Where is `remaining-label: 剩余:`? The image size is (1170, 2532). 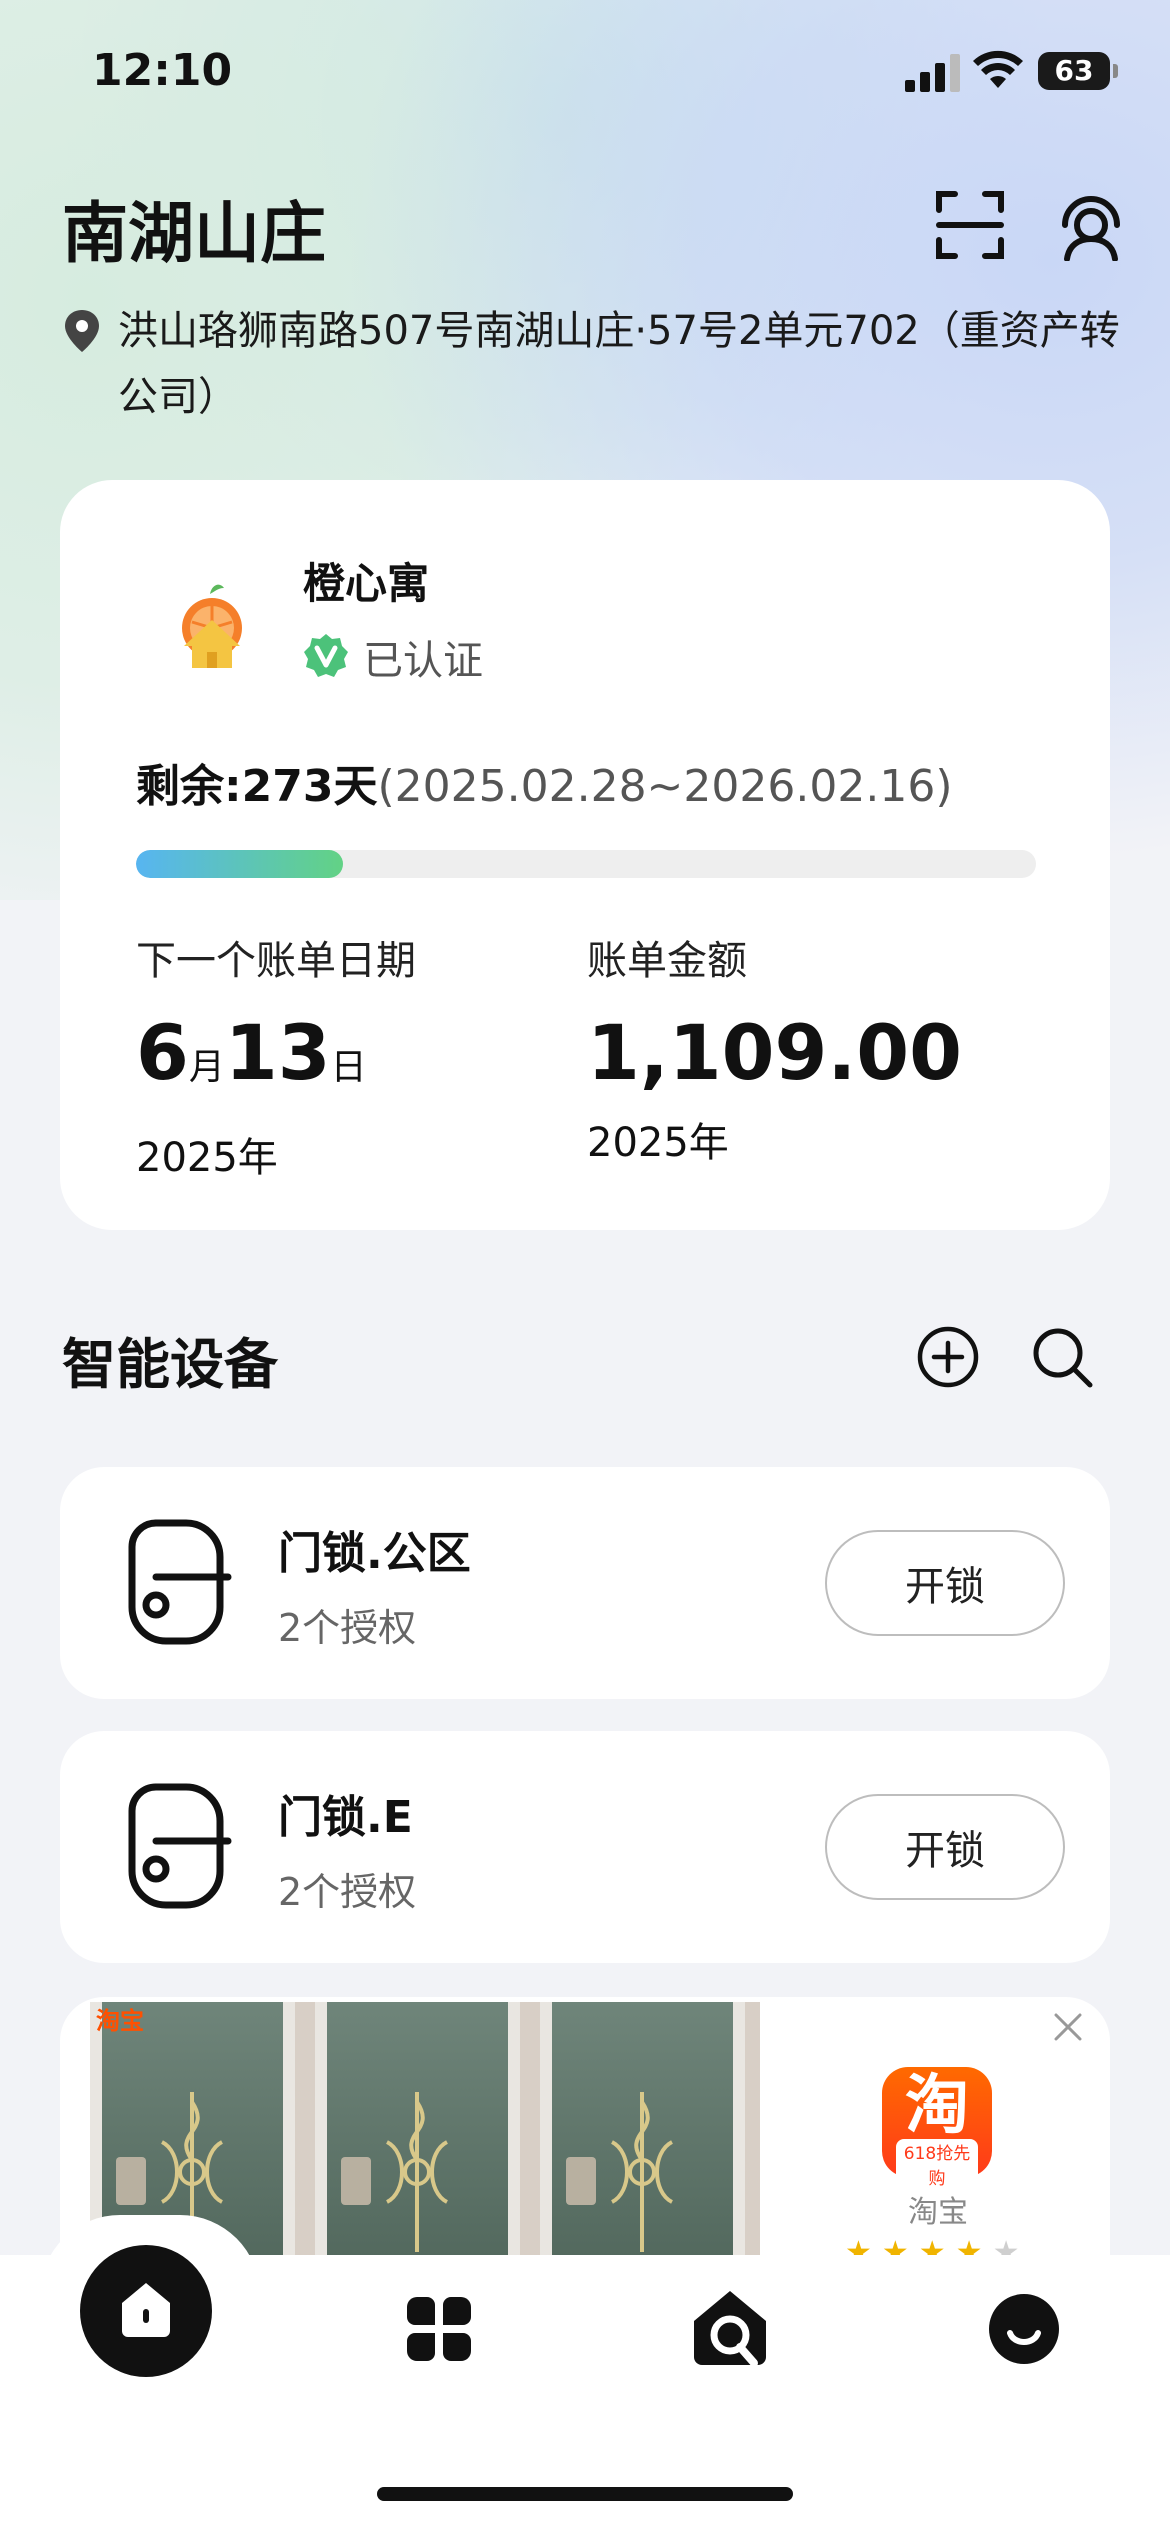
remaining-label: 剩余: is located at coordinates (189, 786).